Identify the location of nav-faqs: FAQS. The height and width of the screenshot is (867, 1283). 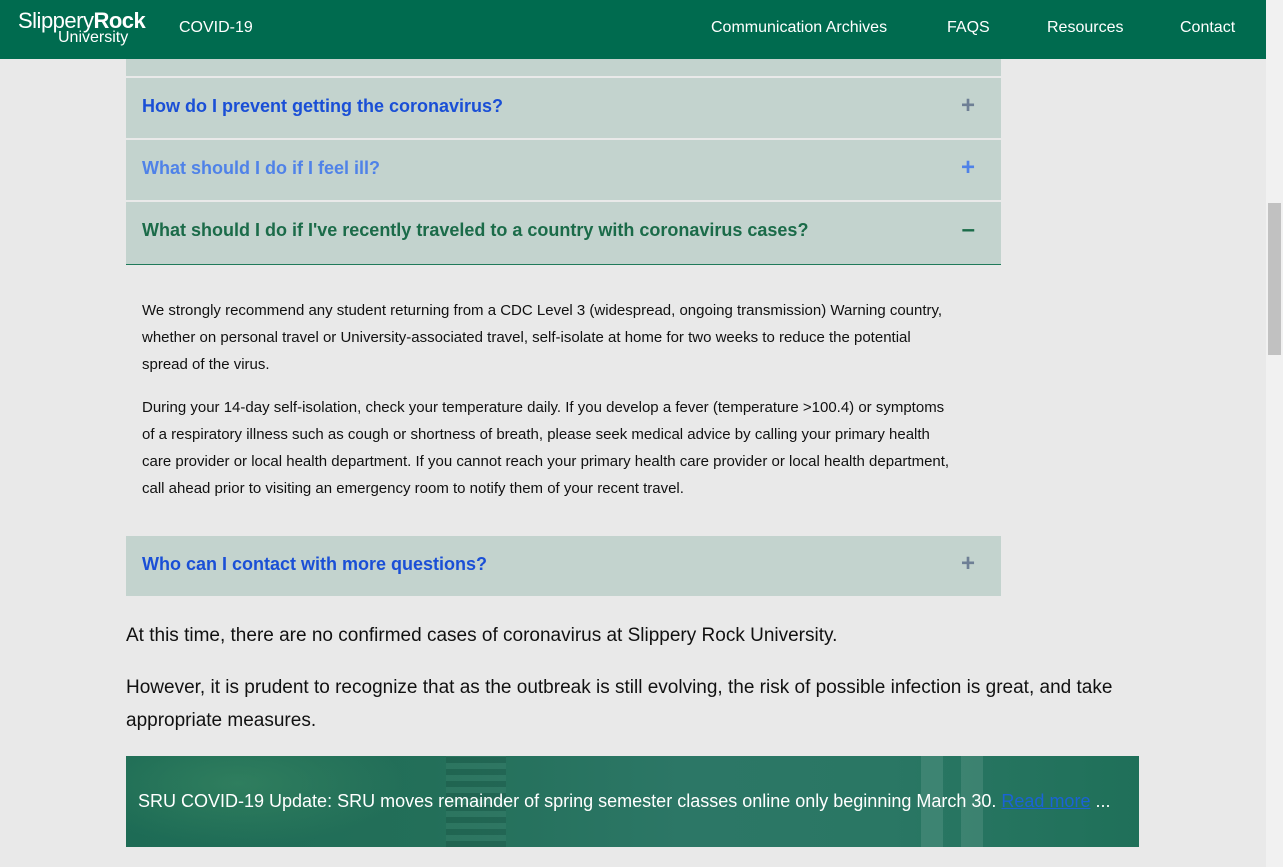
(968, 28).